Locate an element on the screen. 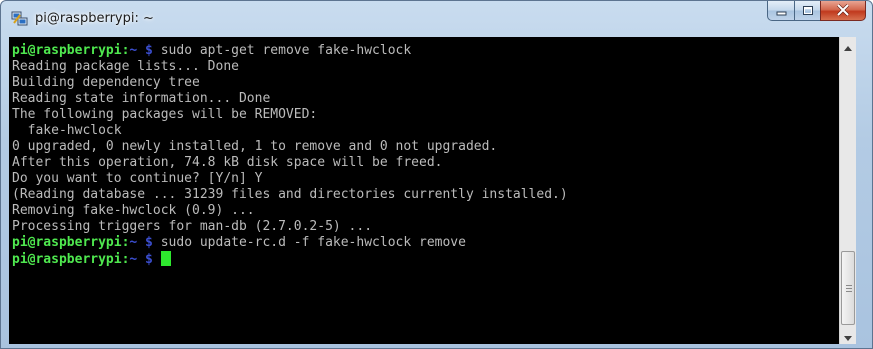 This screenshot has height=349, width=873. arrow-up-icon is located at coordinates (848, 46).